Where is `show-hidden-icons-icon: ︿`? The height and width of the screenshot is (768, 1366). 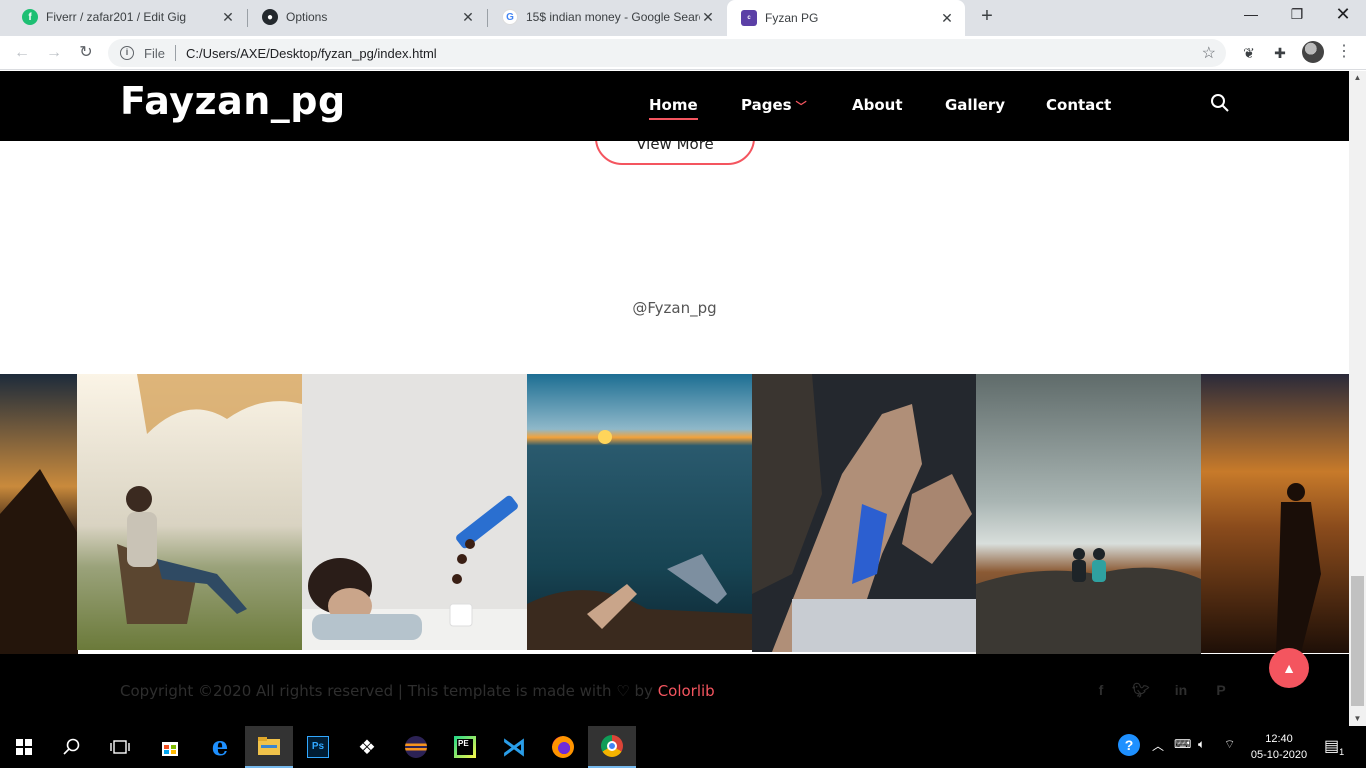 show-hidden-icons-icon: ︿ is located at coordinates (1158, 745).